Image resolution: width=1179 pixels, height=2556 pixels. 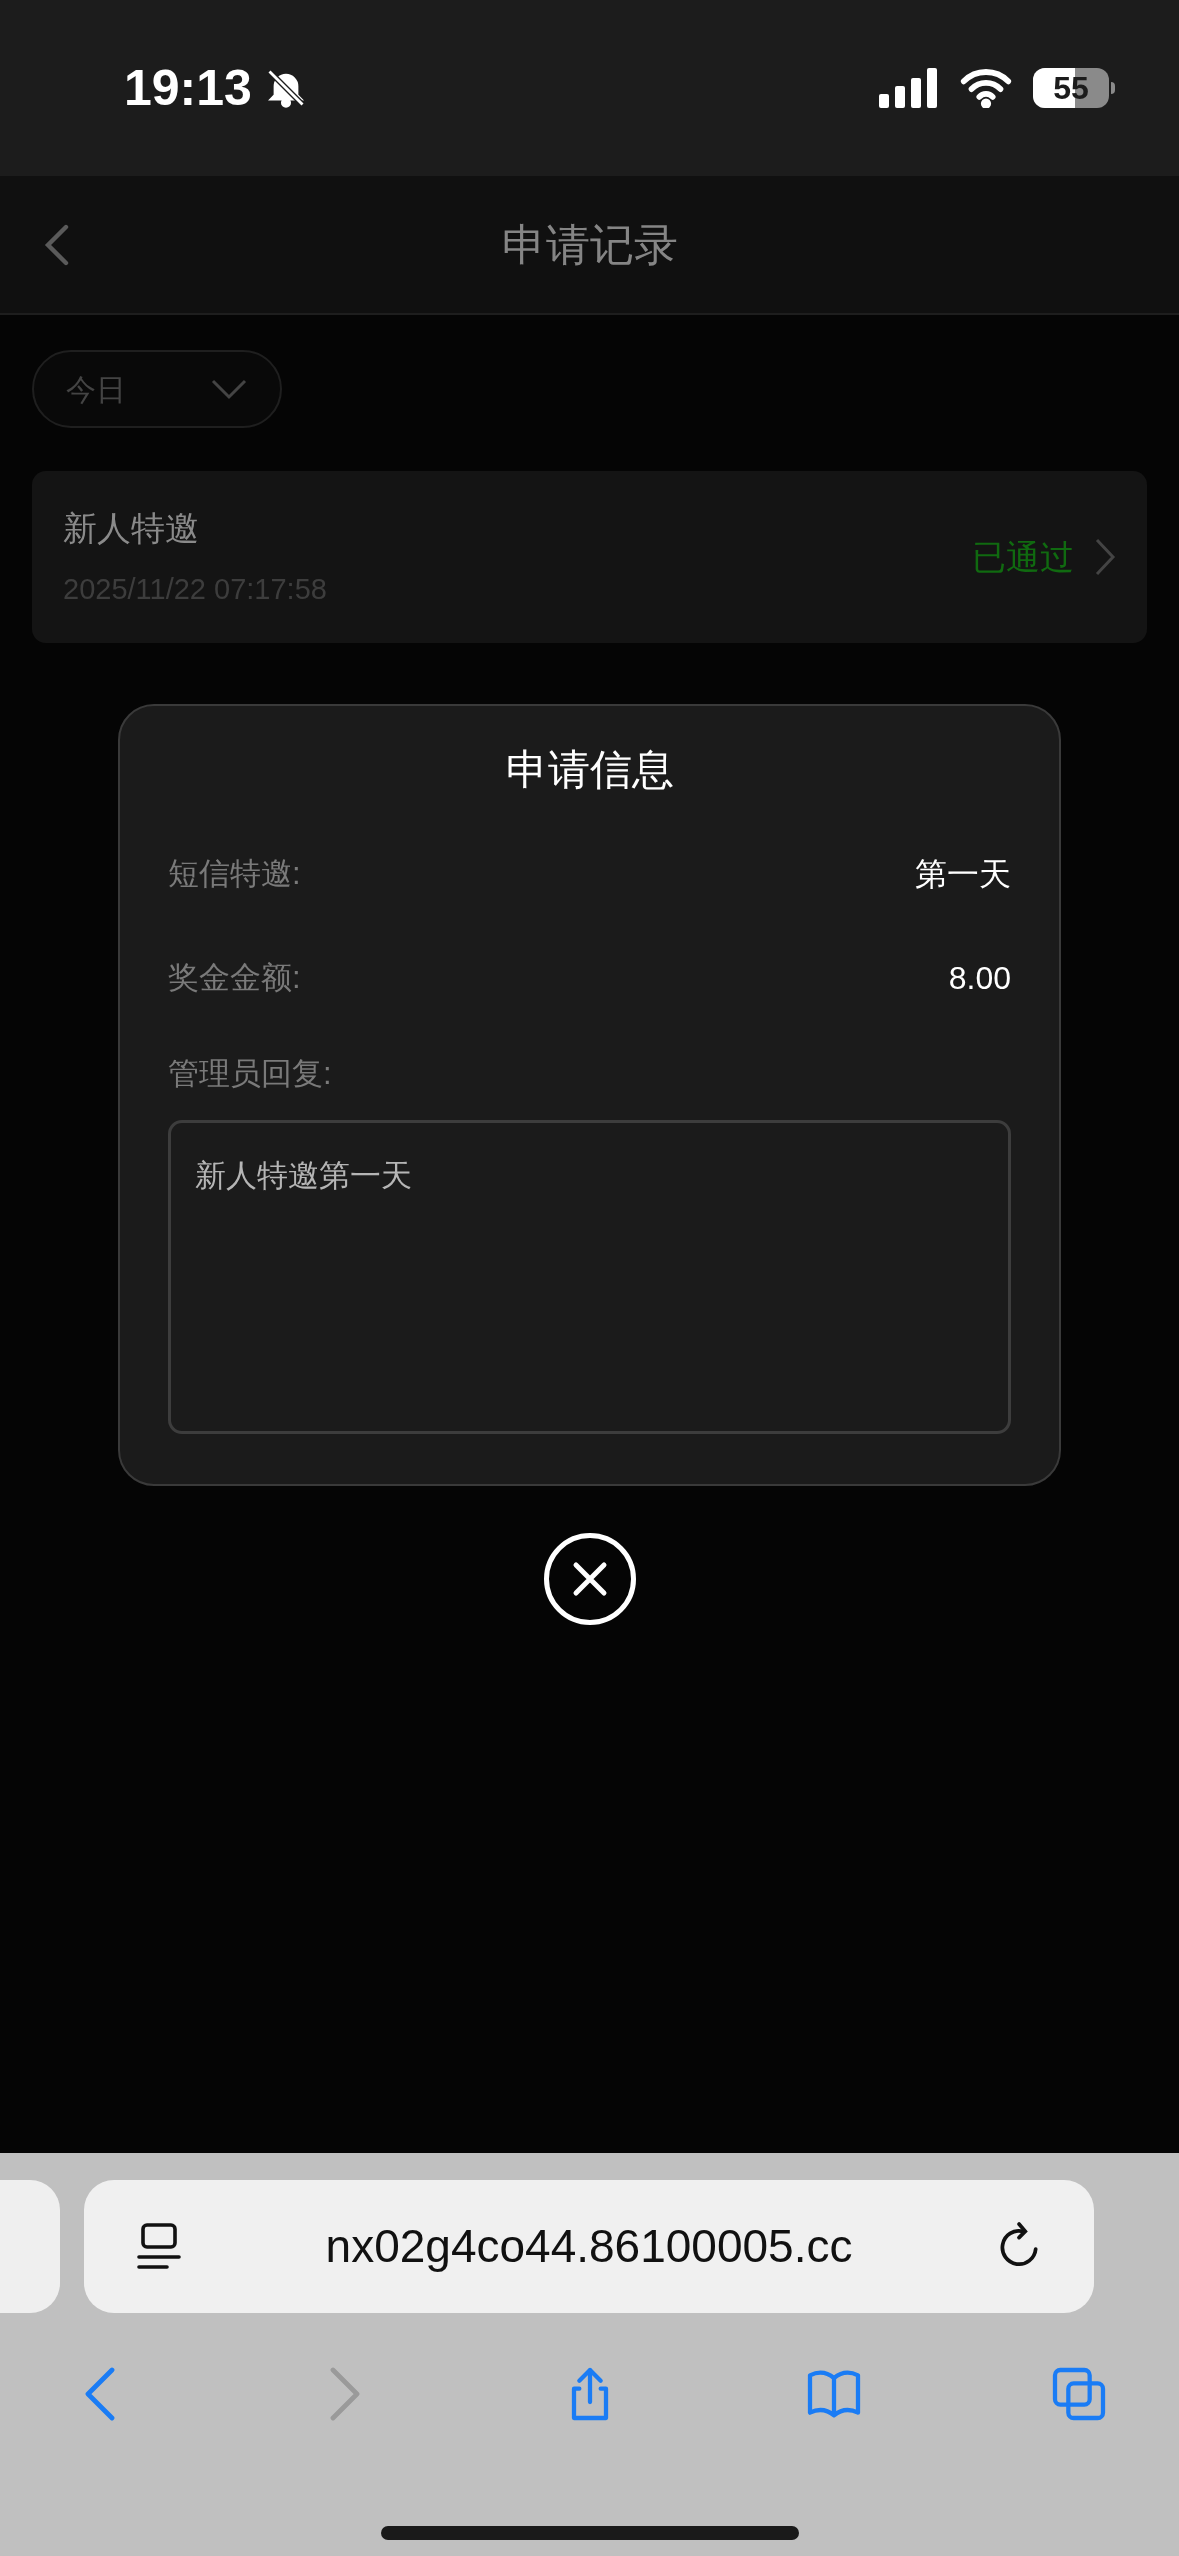 I want to click on field-label: 短信特邀:, so click(x=234, y=873).